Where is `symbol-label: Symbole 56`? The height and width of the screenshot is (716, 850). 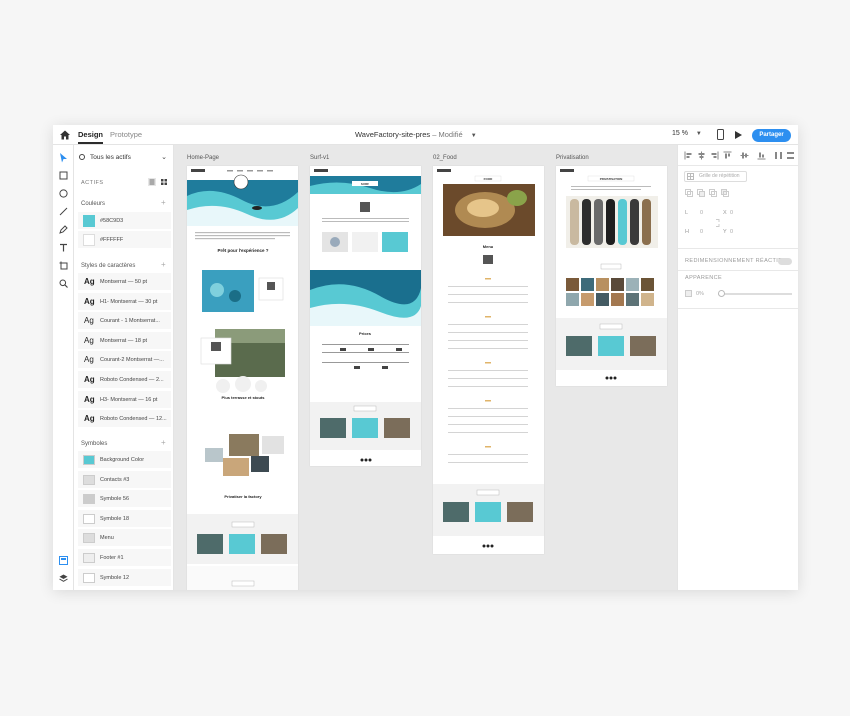 symbol-label: Symbole 56 is located at coordinates (115, 499).